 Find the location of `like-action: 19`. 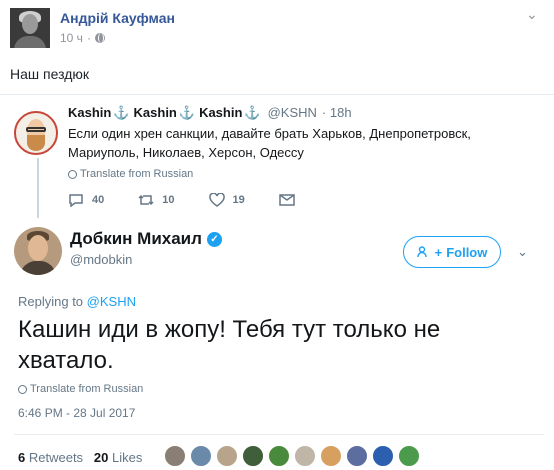

like-action: 19 is located at coordinates (226, 200).